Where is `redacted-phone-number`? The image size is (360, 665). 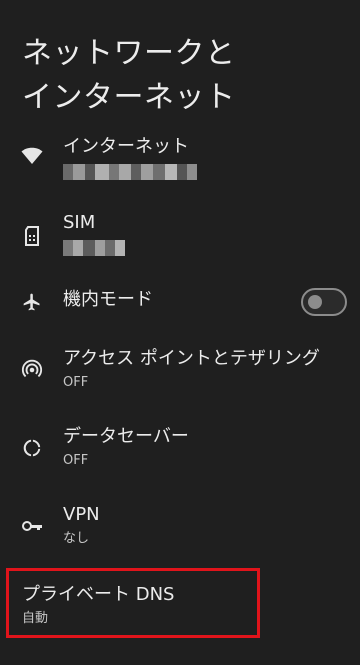 redacted-phone-number is located at coordinates (203, 248).